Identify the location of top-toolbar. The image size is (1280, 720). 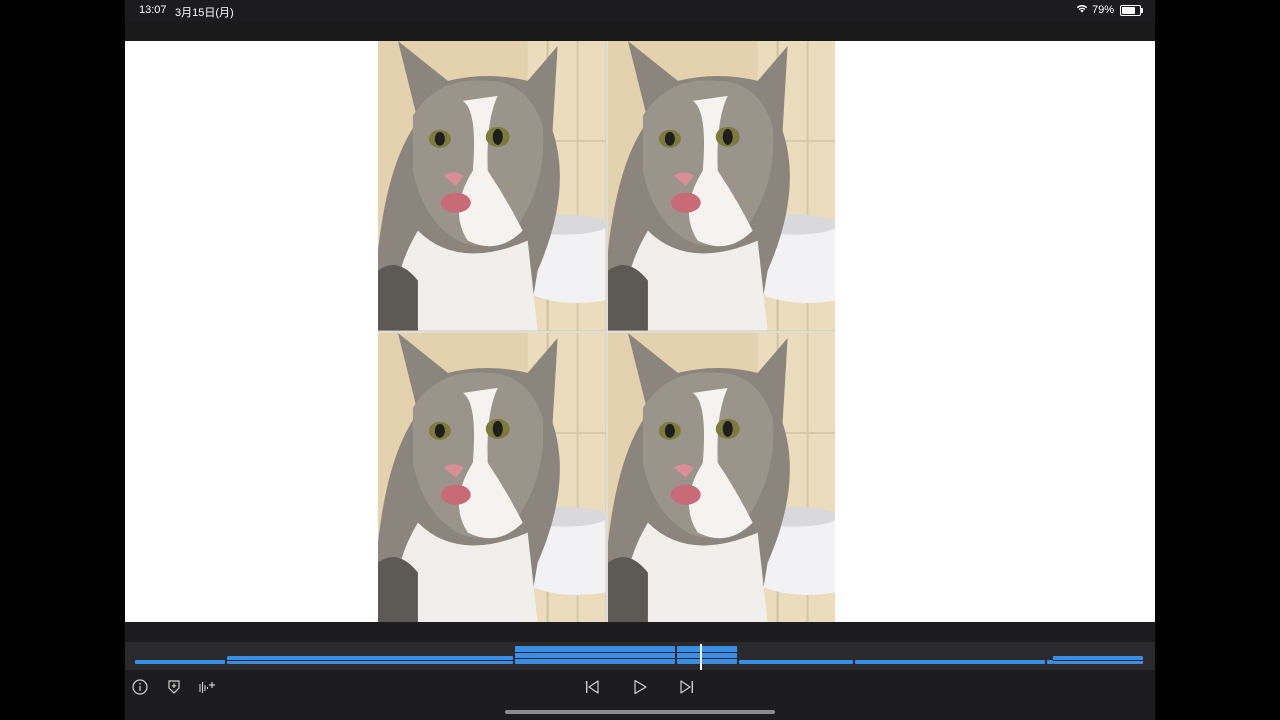
(640, 31).